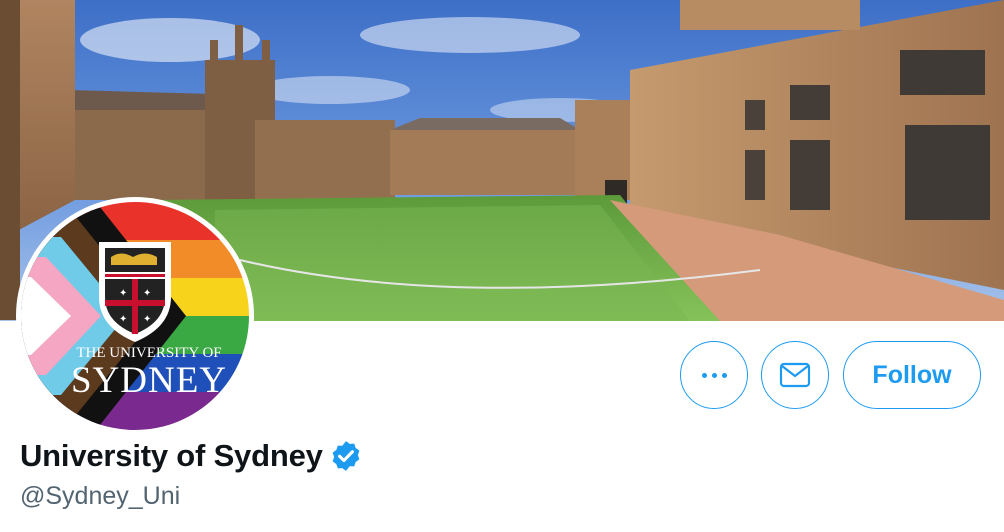 The image size is (1004, 532). I want to click on more-options-button, so click(714, 375).